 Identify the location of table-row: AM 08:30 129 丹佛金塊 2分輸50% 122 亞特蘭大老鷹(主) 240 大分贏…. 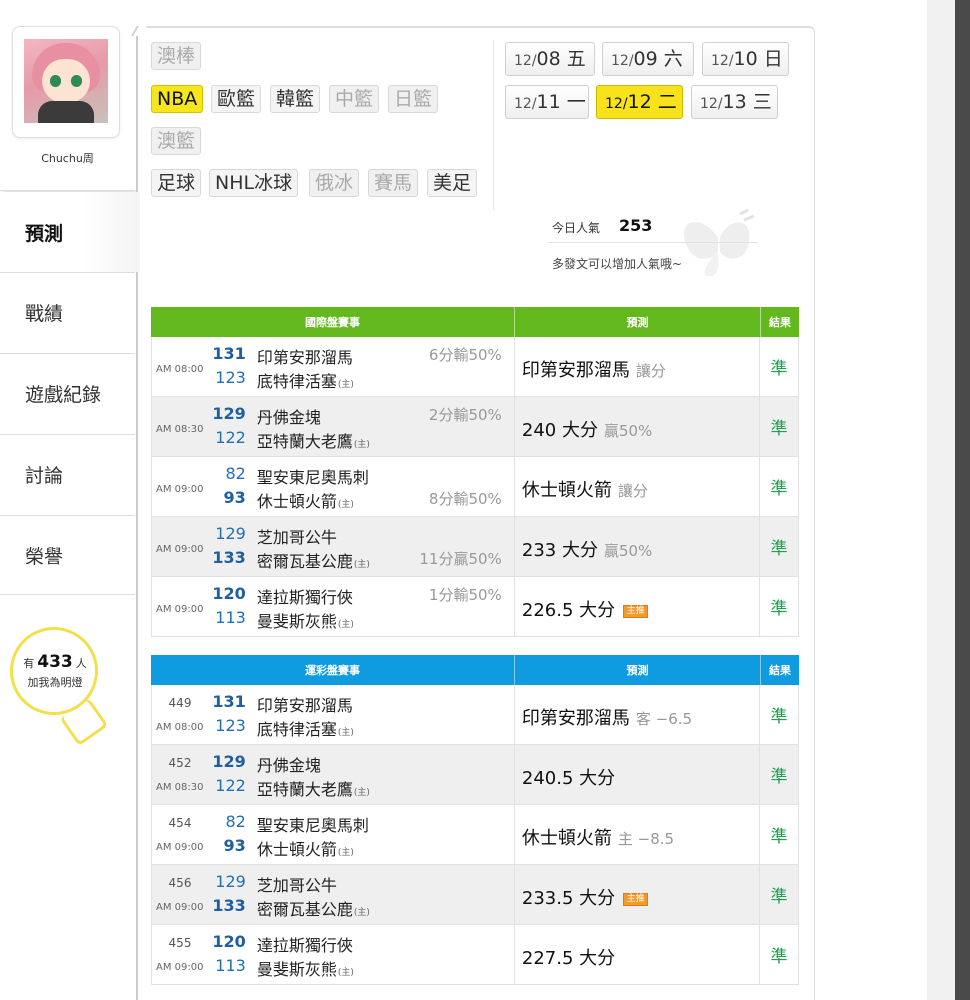
(475, 427).